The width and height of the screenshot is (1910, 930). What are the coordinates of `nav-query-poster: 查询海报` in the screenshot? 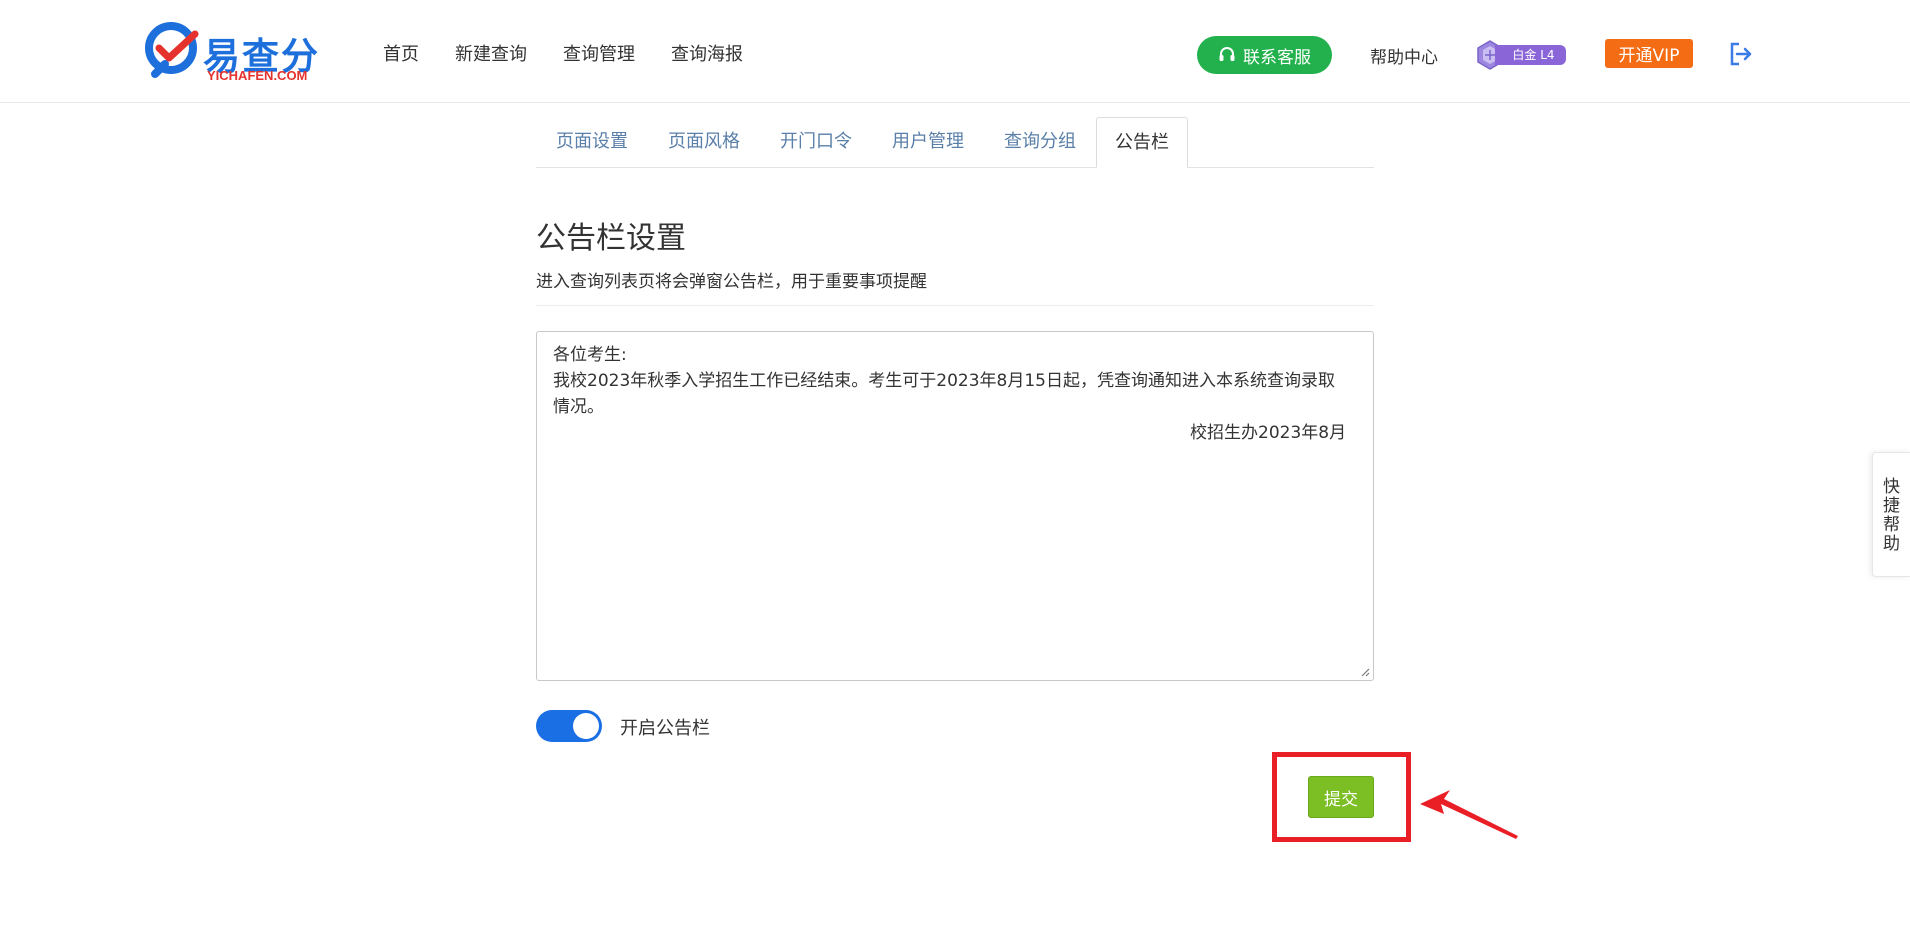 It's located at (707, 53).